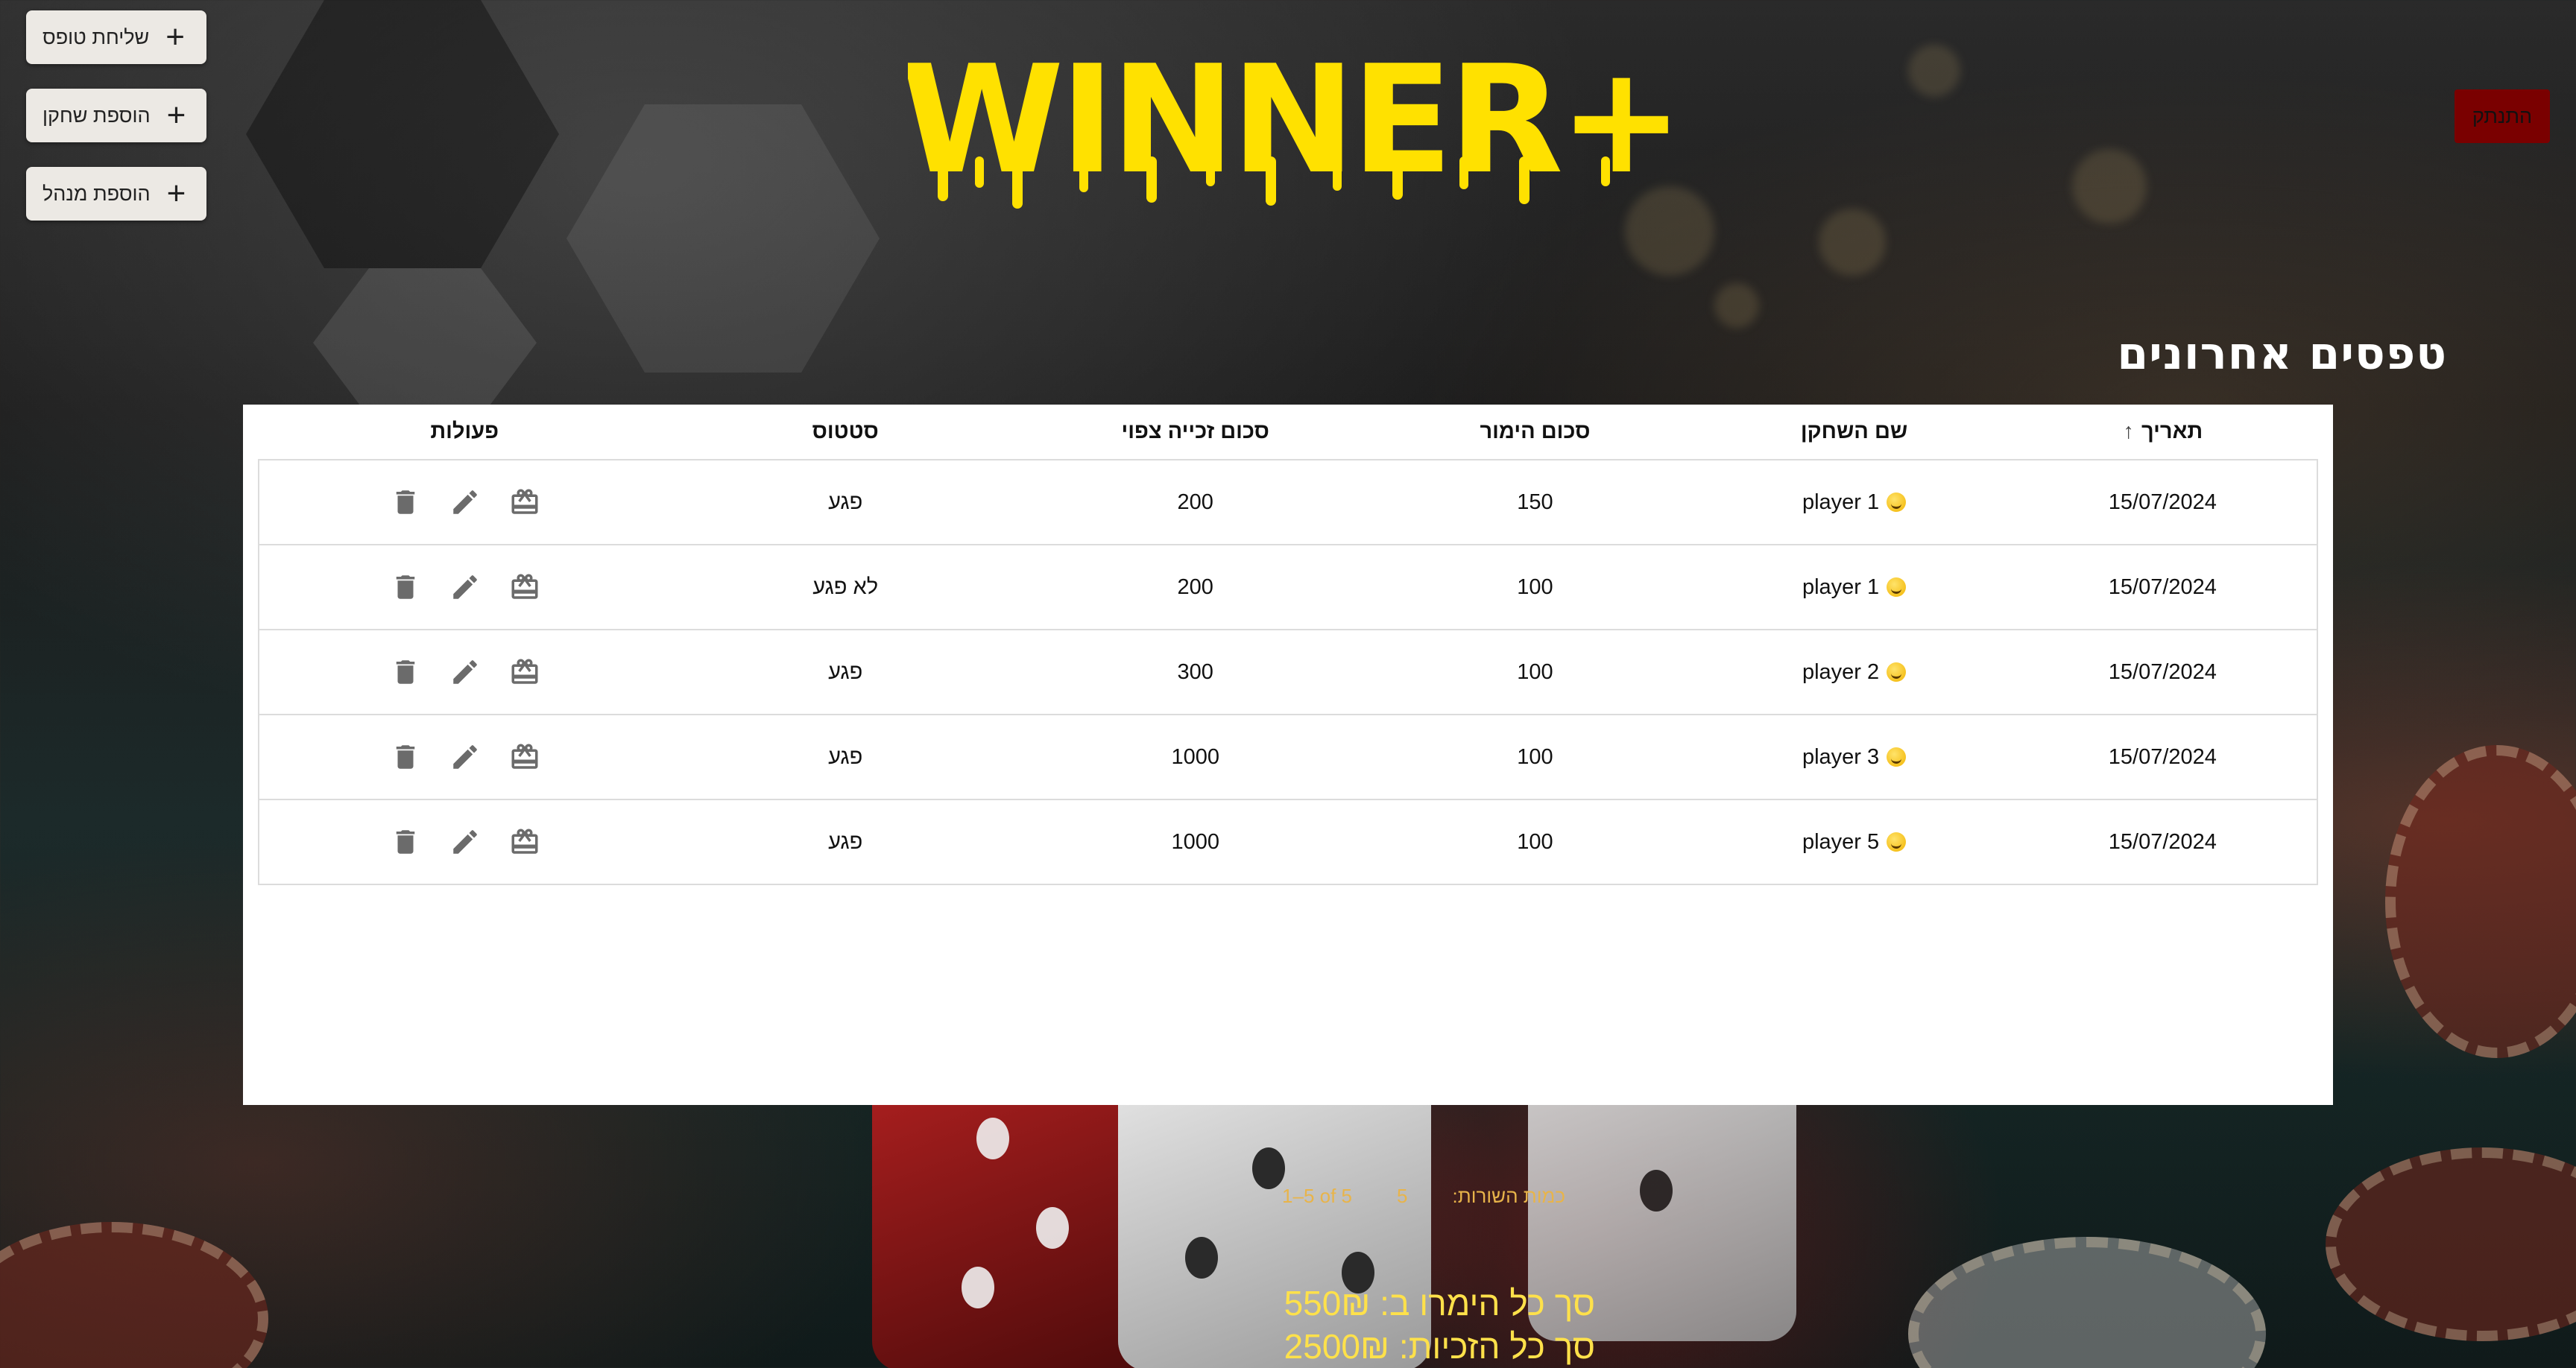  I want to click on logo: WINNER+, so click(1292, 125).